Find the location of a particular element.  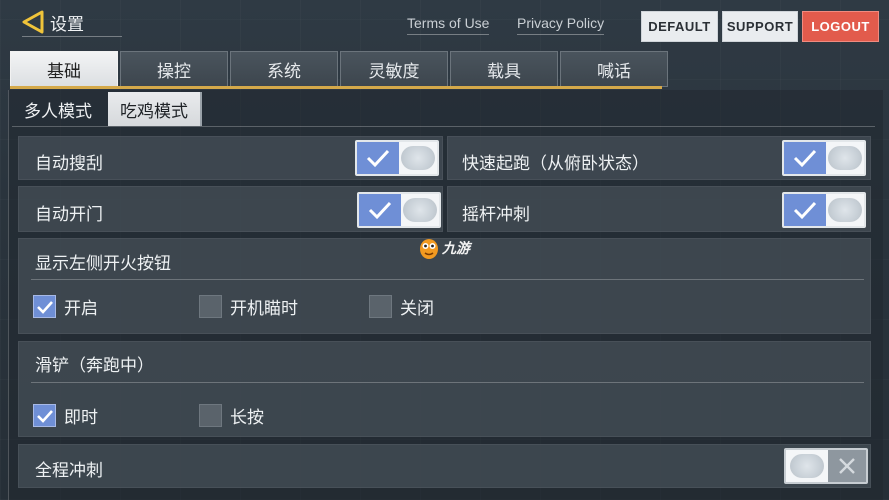

tab-vehicle: 载具 is located at coordinates (504, 69).